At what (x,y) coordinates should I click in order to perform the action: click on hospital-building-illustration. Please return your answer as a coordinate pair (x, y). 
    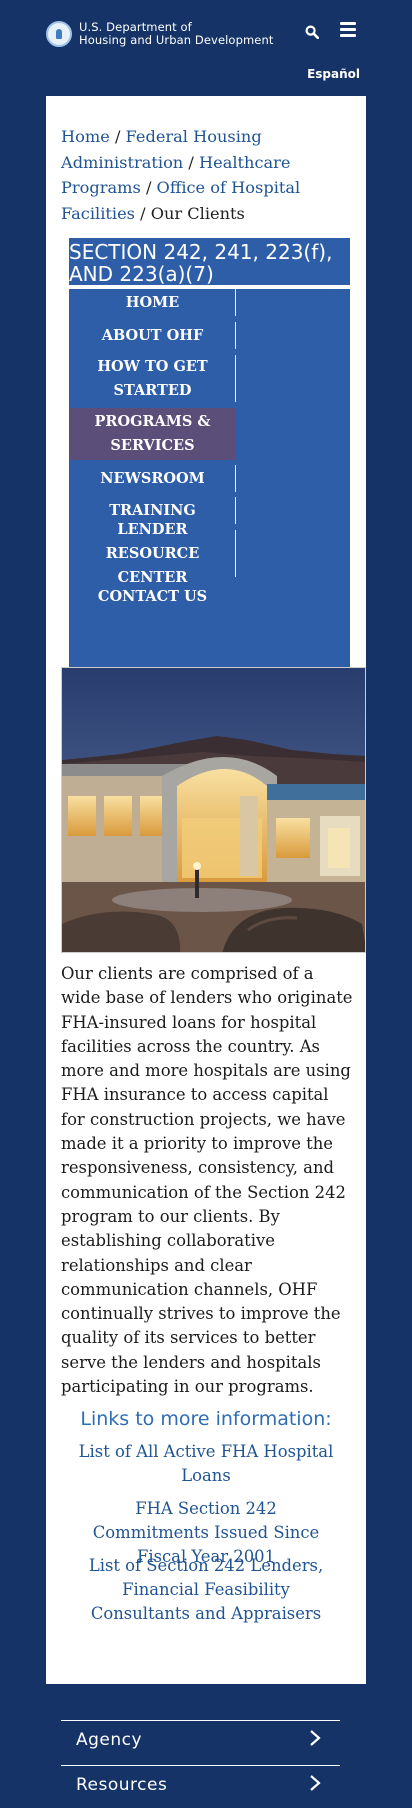
    Looking at the image, I should click on (213, 810).